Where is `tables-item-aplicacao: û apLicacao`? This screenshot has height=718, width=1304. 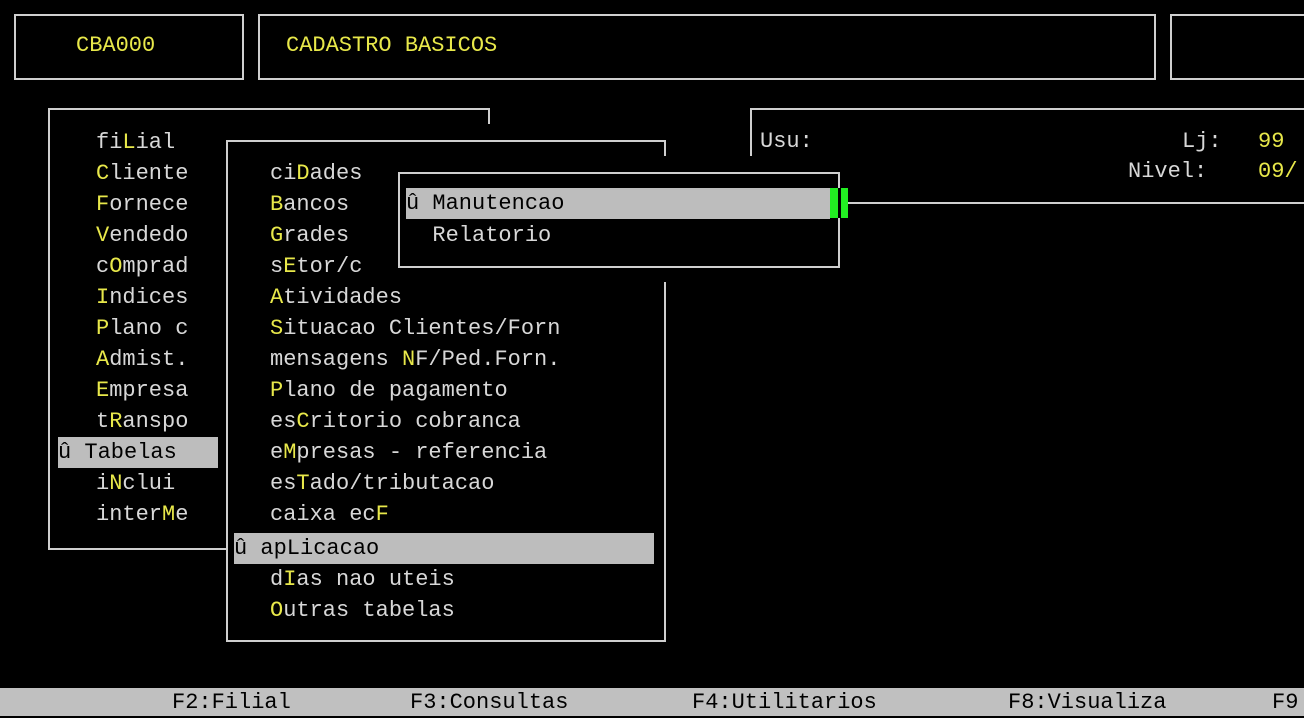
tables-item-aplicacao: û apLicacao is located at coordinates (444, 548).